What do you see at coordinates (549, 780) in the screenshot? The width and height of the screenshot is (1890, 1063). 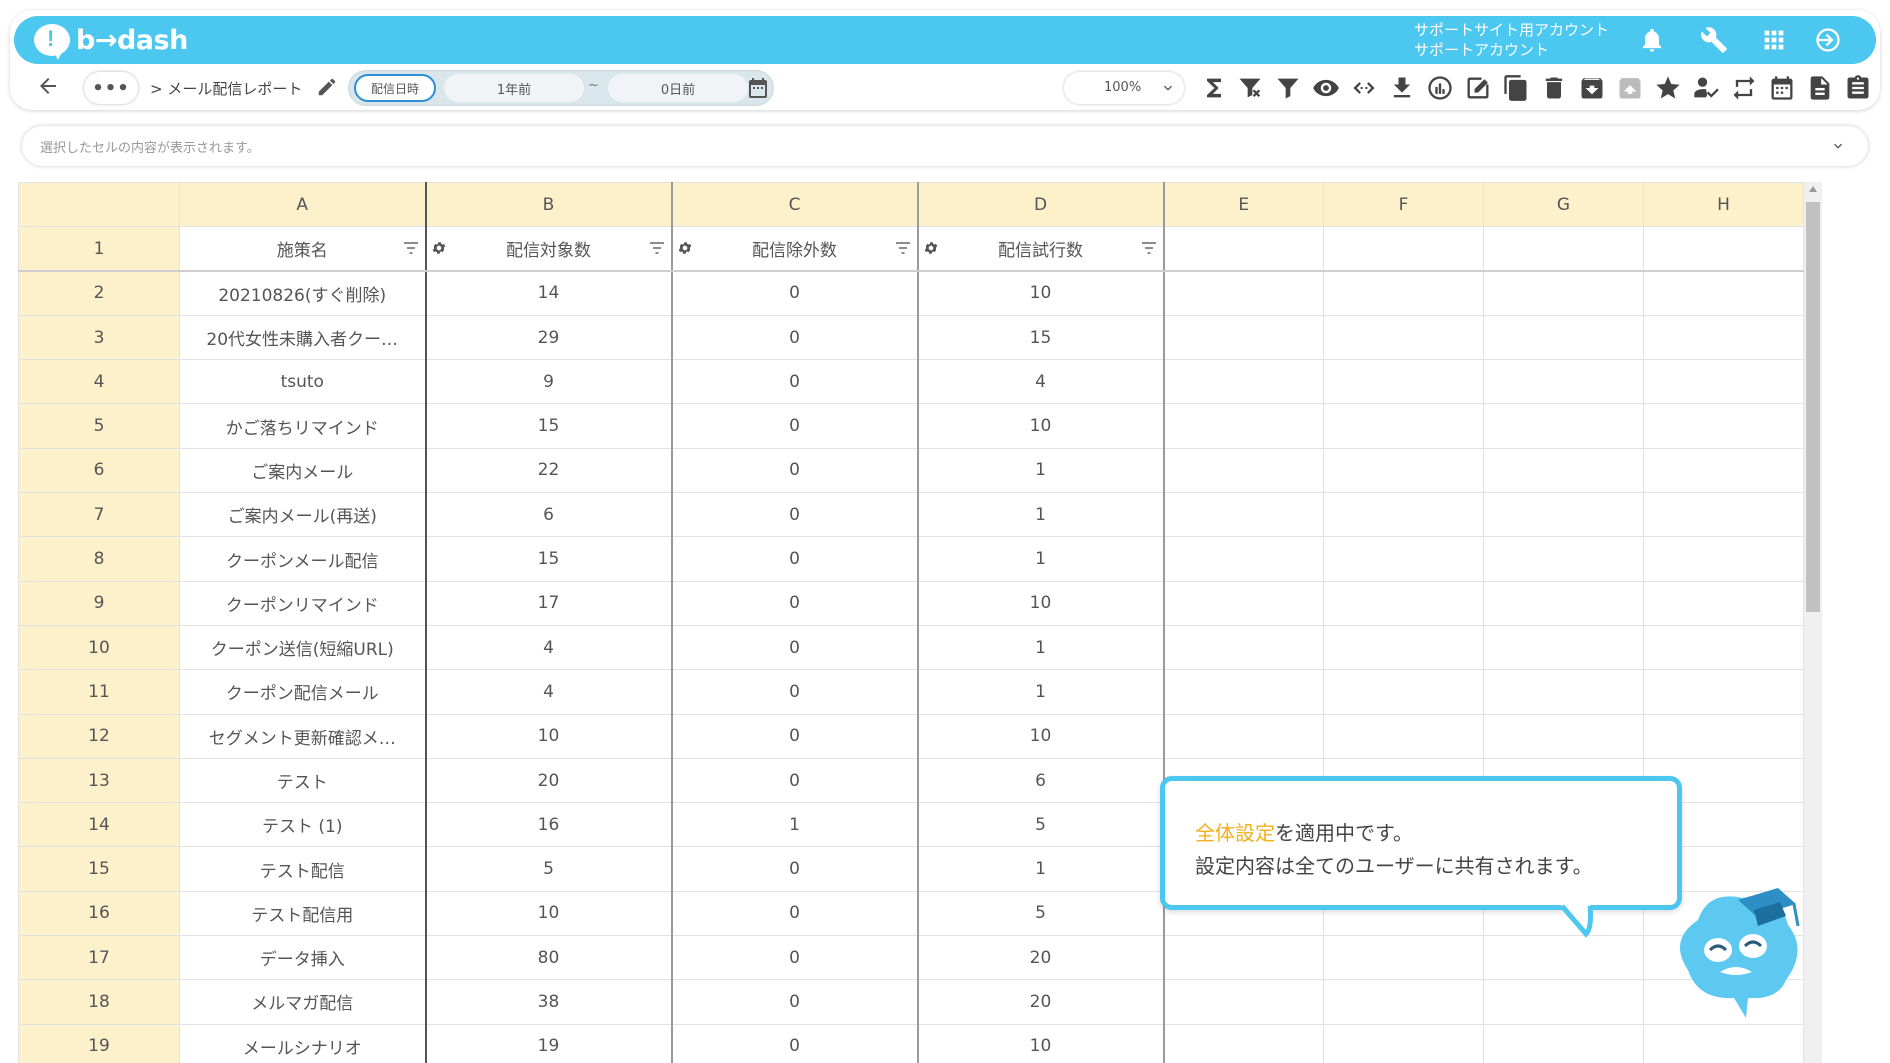 I see `cell-target-count: 20` at bounding box center [549, 780].